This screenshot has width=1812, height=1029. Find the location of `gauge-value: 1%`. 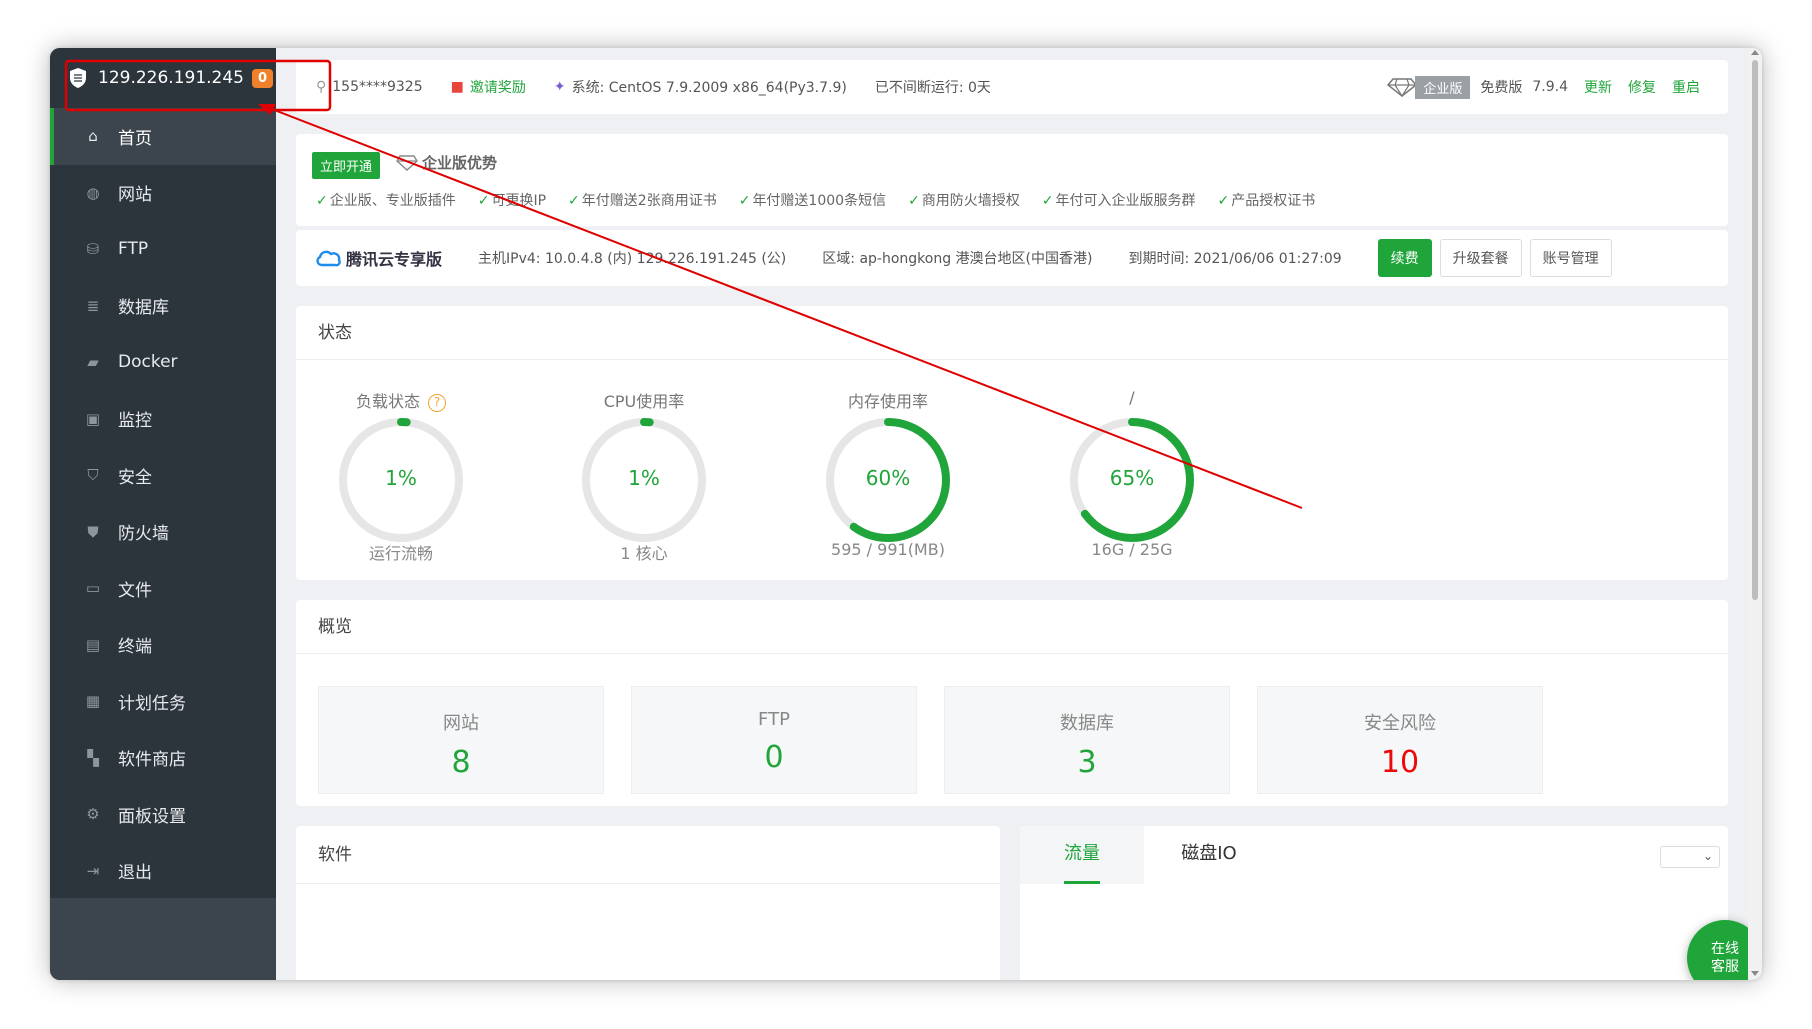

gauge-value: 1% is located at coordinates (644, 478).